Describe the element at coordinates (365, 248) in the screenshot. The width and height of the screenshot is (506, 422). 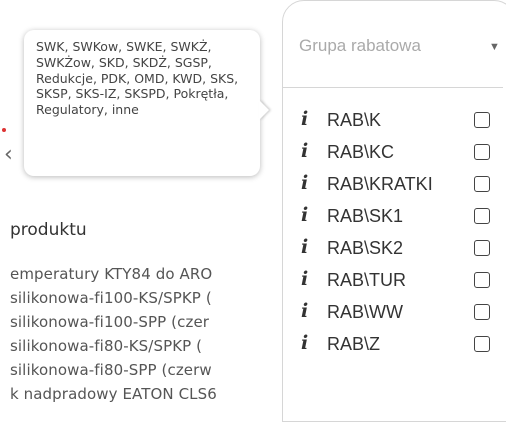
I see `filter-option-label: RAB\SK2` at that location.